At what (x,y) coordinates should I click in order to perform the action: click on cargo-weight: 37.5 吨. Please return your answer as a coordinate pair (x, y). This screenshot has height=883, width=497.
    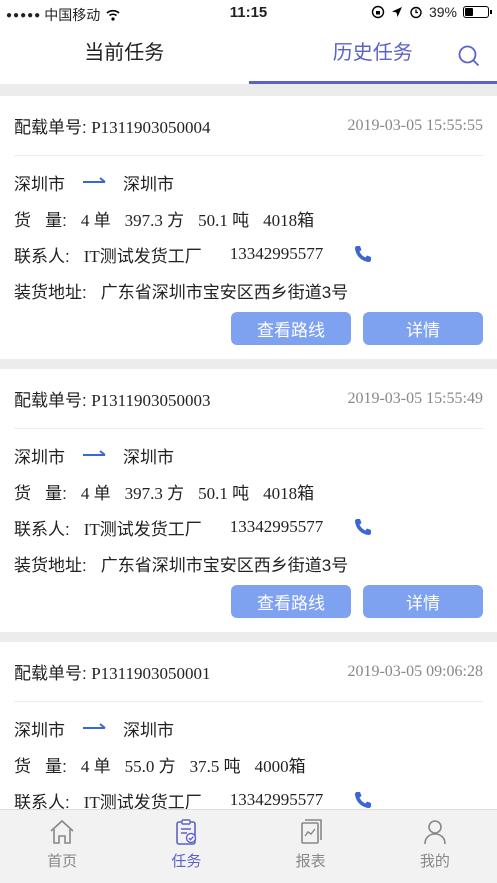
    Looking at the image, I should click on (215, 766).